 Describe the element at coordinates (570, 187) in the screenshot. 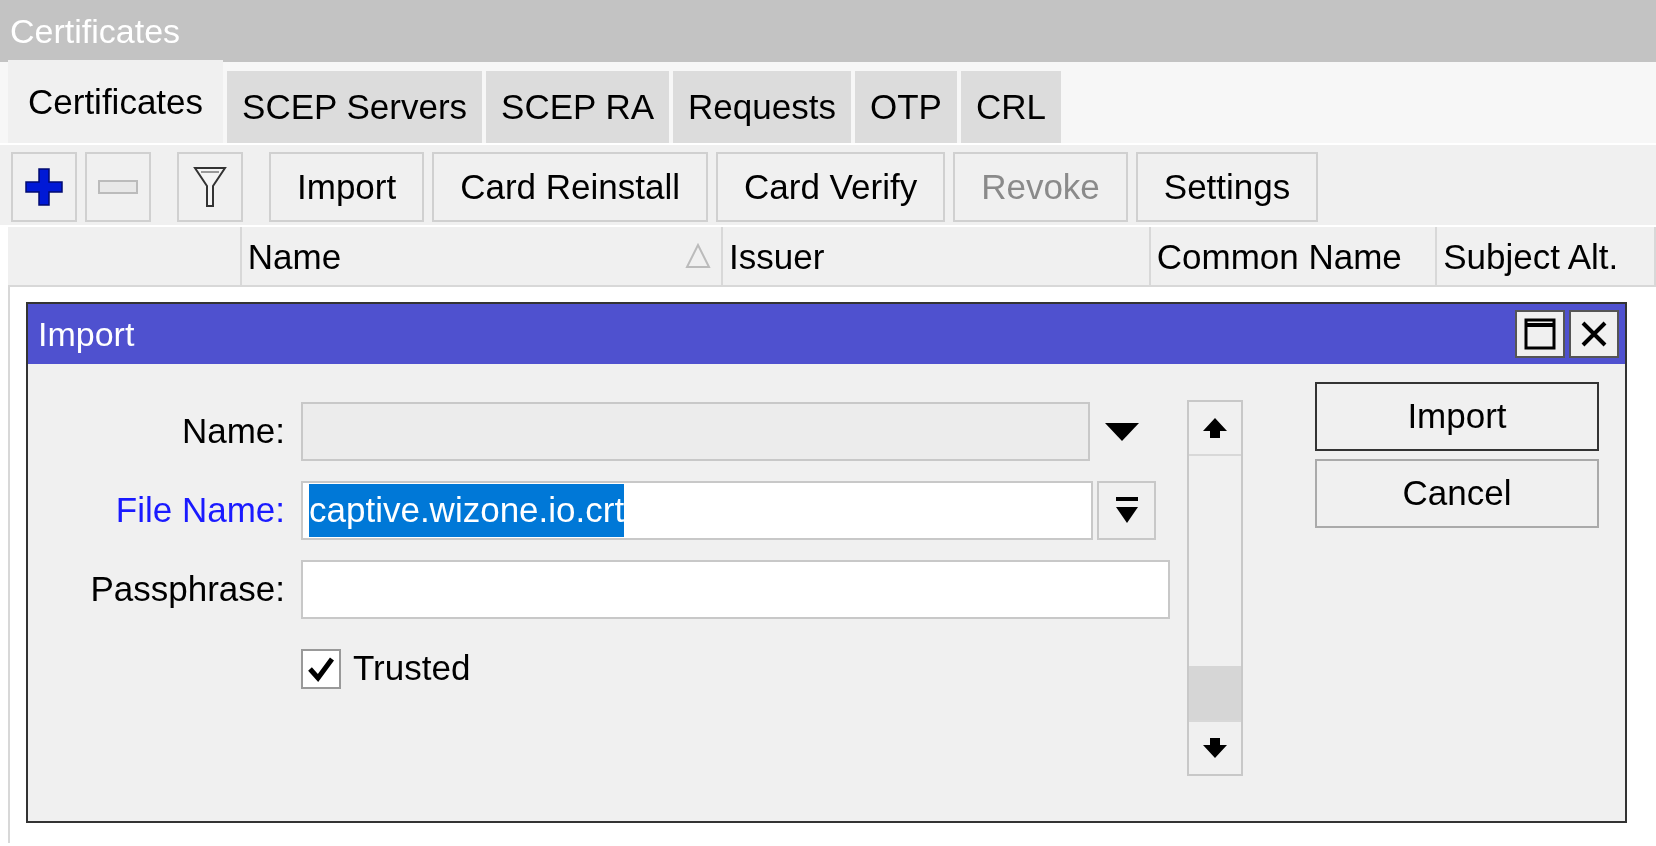

I see `toolbar-button: Card Reinstall` at that location.